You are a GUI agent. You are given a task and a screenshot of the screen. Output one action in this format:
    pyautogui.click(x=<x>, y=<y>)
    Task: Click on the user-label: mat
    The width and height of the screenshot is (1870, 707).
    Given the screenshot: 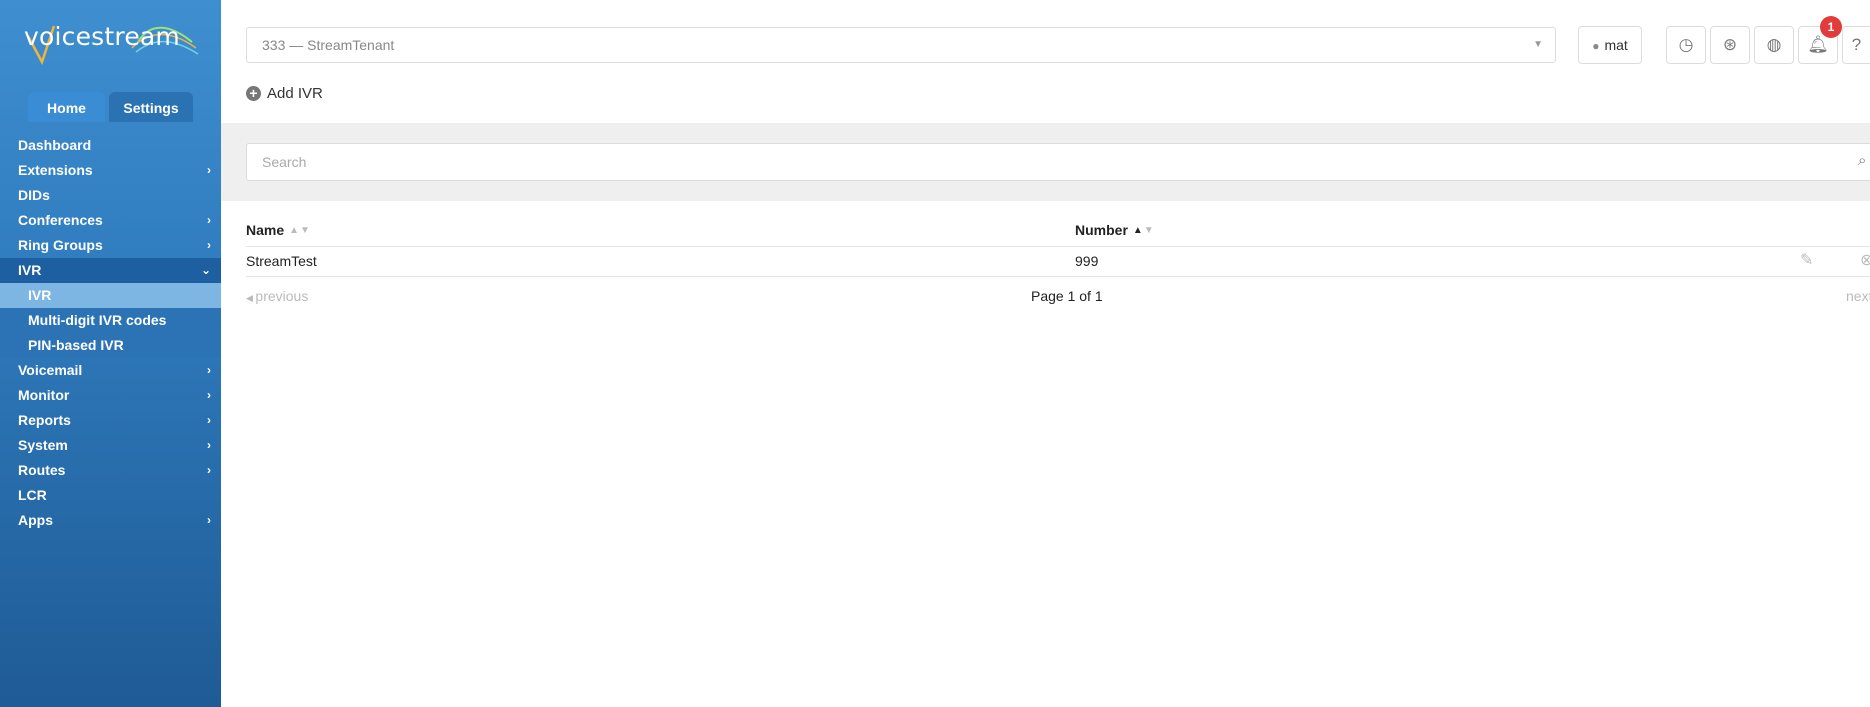 What is the action you would take?
    pyautogui.click(x=1616, y=45)
    